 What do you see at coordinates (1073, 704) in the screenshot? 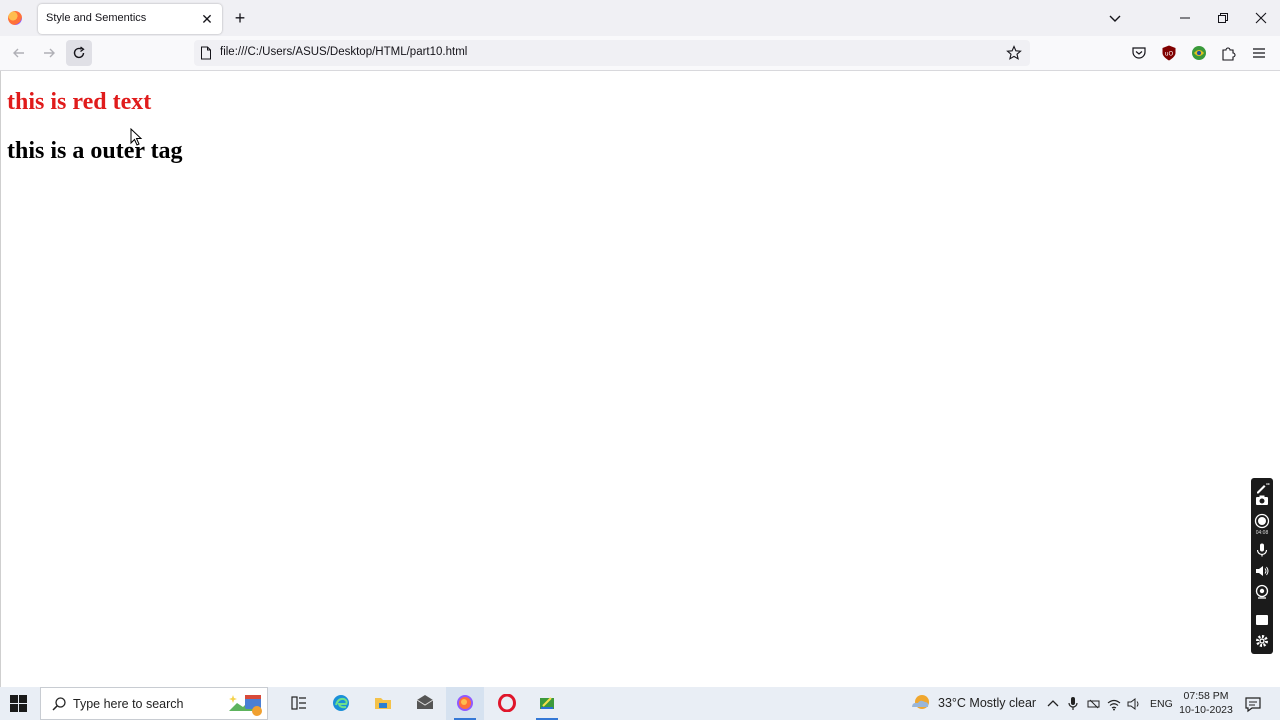
I see `tray-mic-icon` at bounding box center [1073, 704].